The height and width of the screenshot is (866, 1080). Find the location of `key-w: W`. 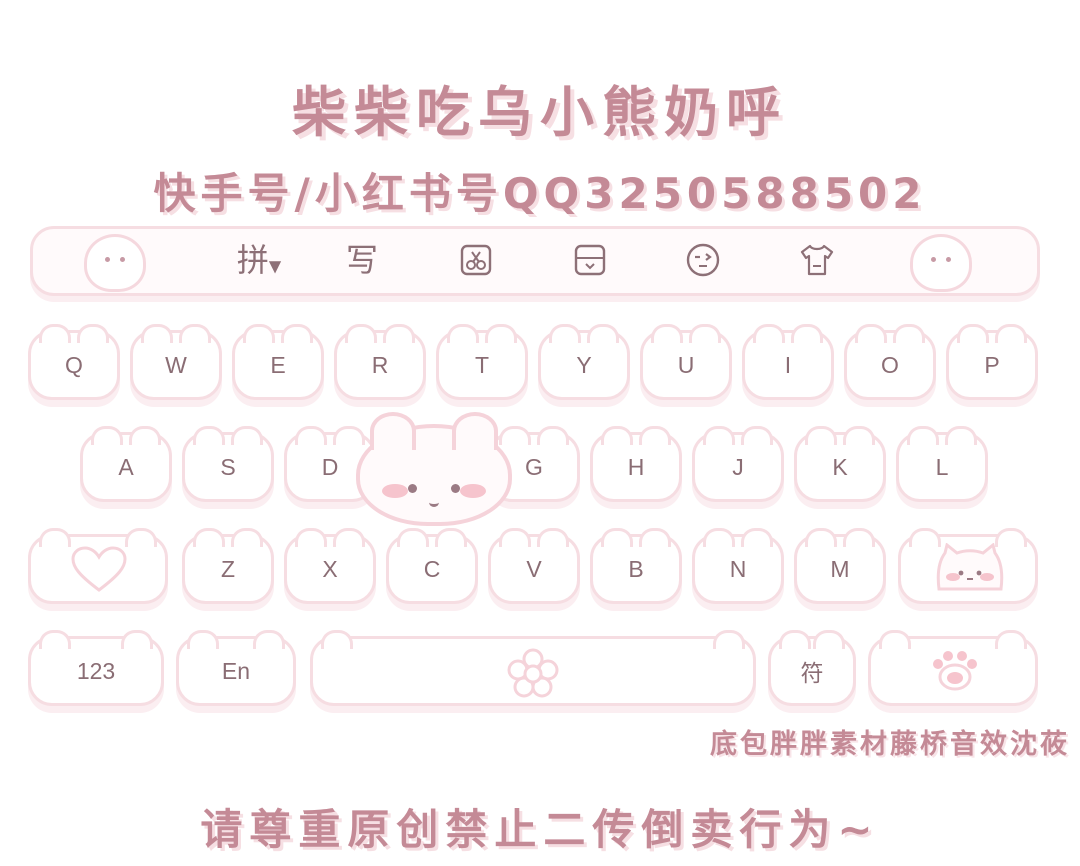

key-w: W is located at coordinates (176, 362).